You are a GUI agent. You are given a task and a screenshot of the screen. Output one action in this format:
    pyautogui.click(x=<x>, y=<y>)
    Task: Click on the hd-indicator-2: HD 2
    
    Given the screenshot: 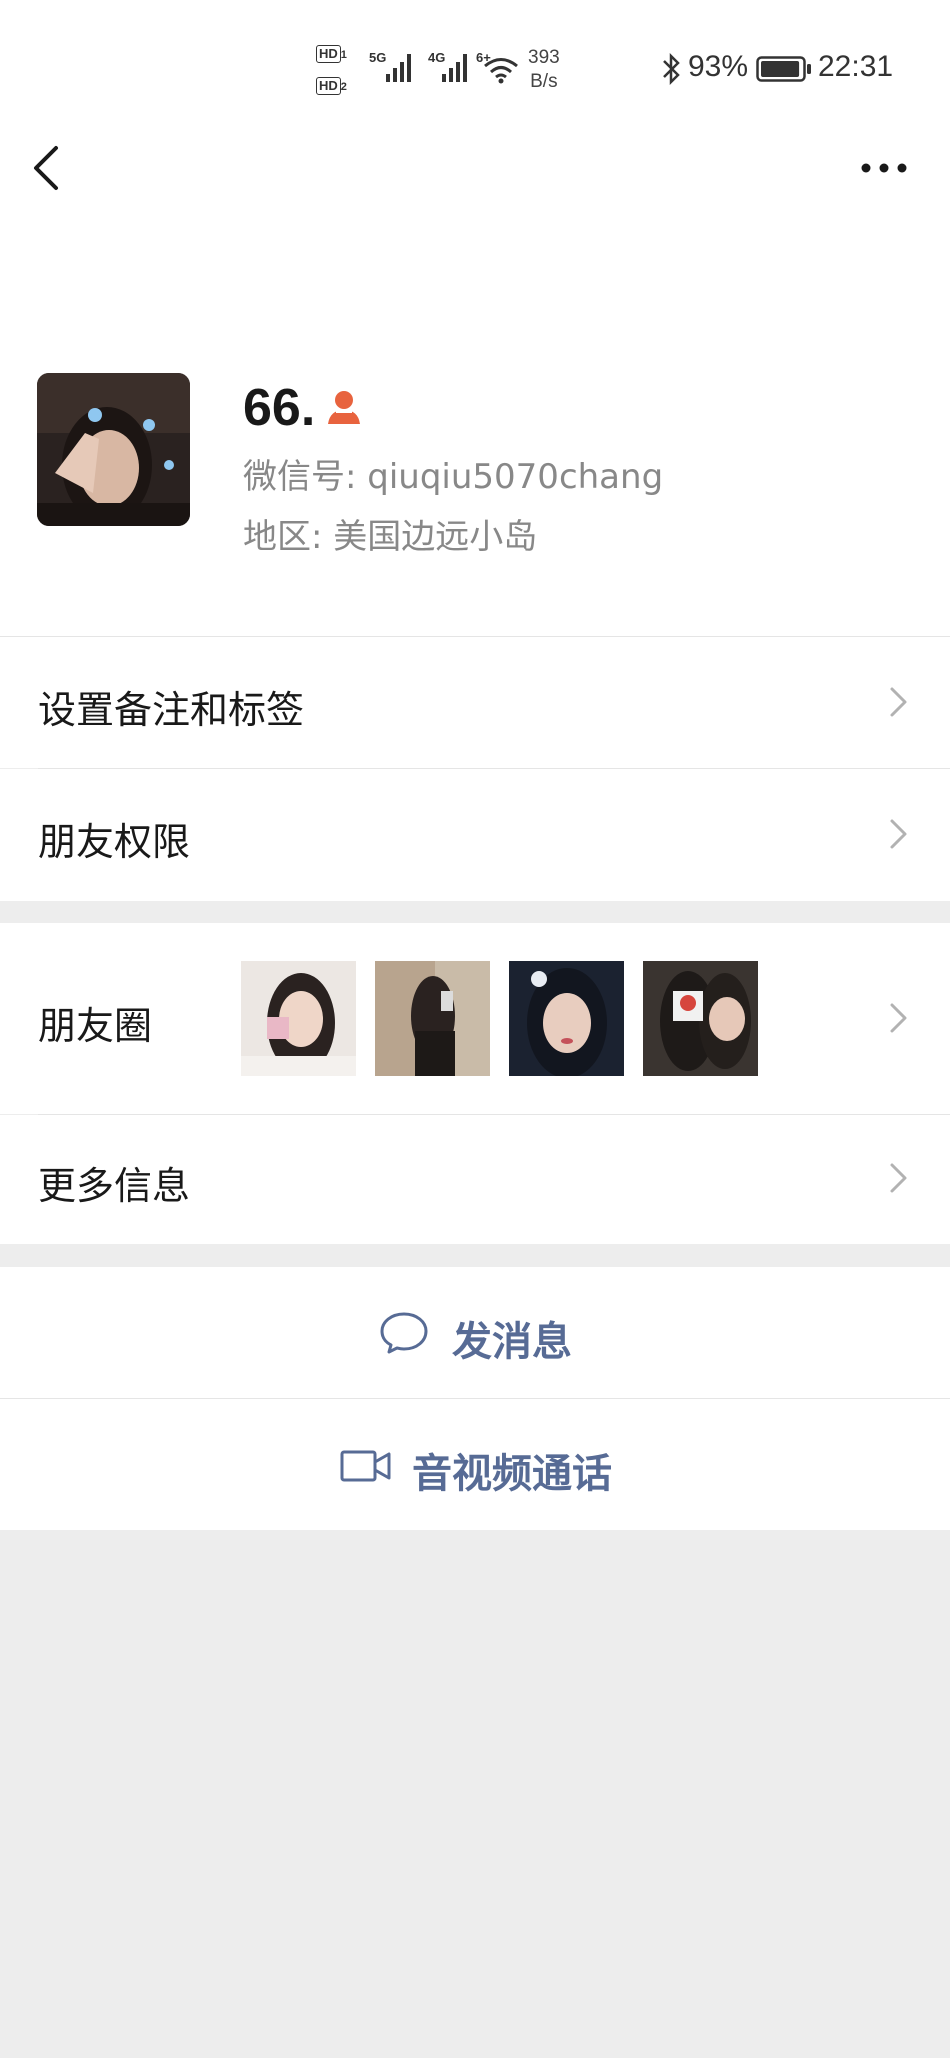 What is the action you would take?
    pyautogui.click(x=331, y=86)
    